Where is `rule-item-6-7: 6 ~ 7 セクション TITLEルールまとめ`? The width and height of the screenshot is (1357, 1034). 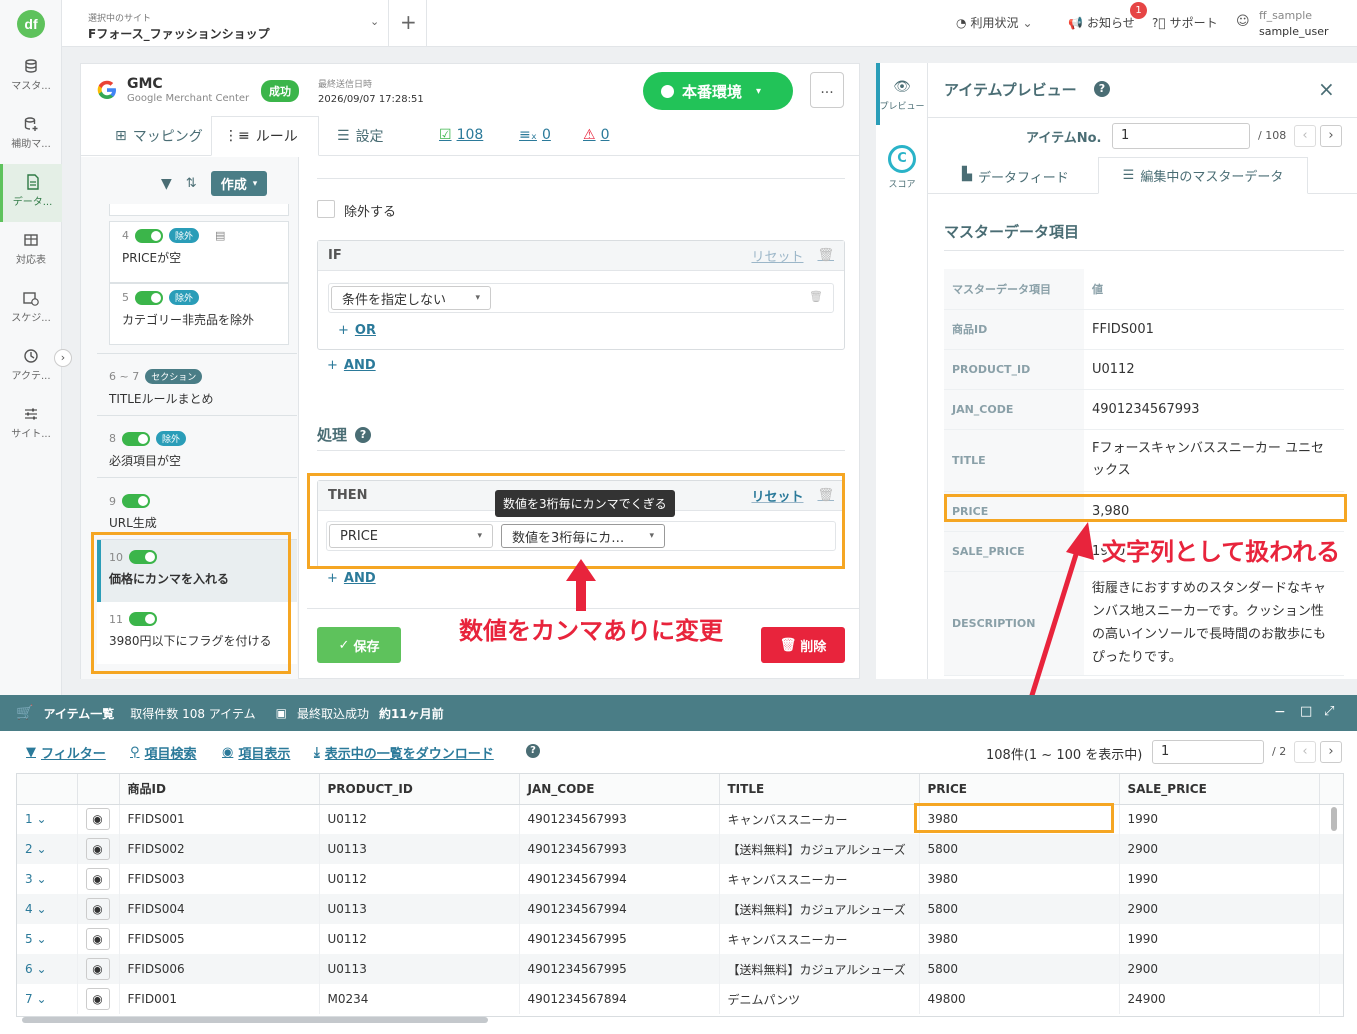
rule-item-6-7: 6 ~ 7 セクション TITLEルールまとめ is located at coordinates (204, 388).